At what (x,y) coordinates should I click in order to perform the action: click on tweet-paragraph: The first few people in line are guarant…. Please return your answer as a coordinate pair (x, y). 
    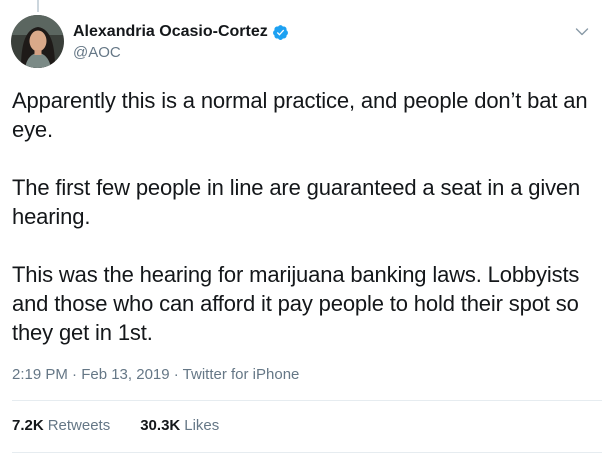
    Looking at the image, I should click on (296, 202).